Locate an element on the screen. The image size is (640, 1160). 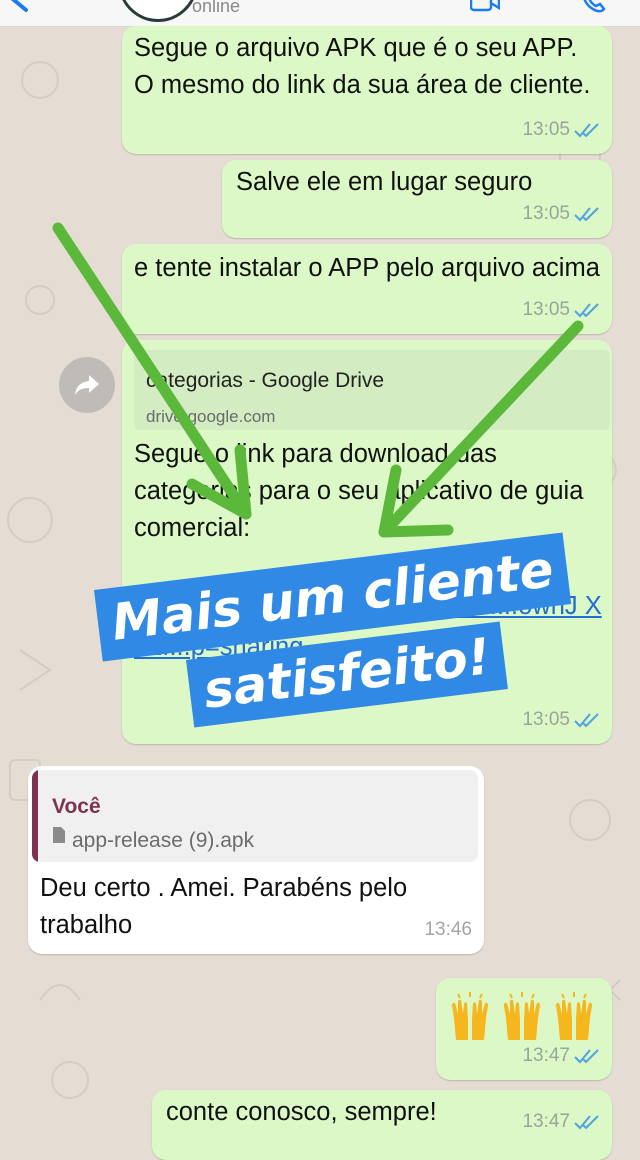
right-arrow-icon is located at coordinates (481, 429).